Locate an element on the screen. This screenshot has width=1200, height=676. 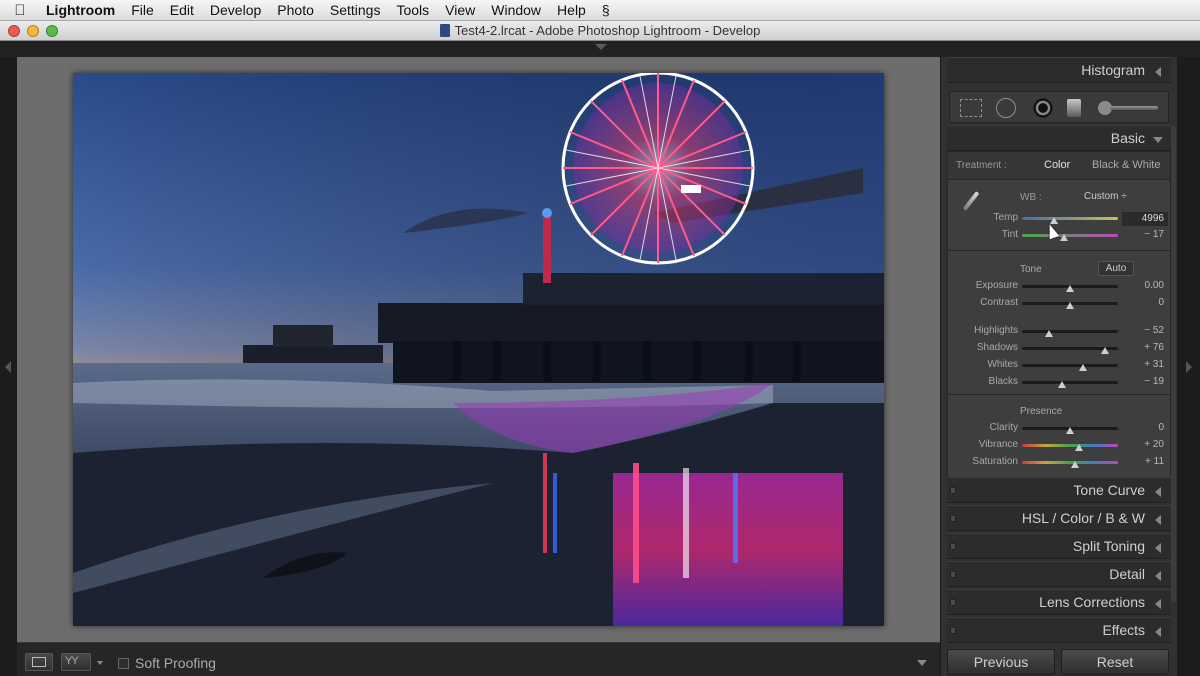
menu-edit: Edit is located at coordinates (182, 10).